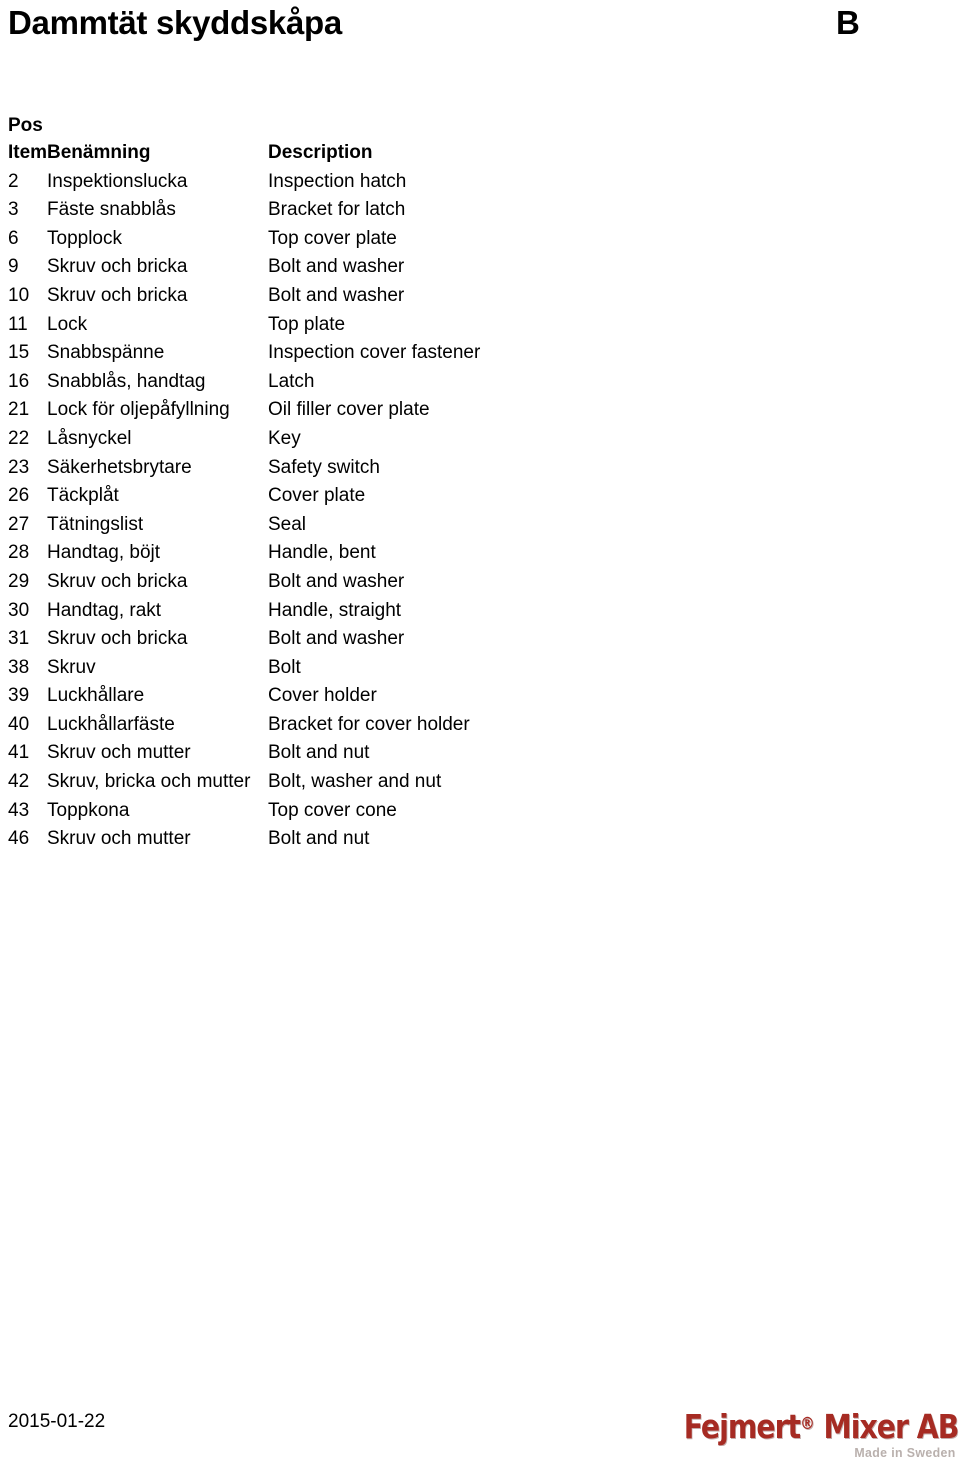 The image size is (960, 1467). I want to click on table-row: 2 Inspektionslucka Inspection hatch, so click(280, 182).